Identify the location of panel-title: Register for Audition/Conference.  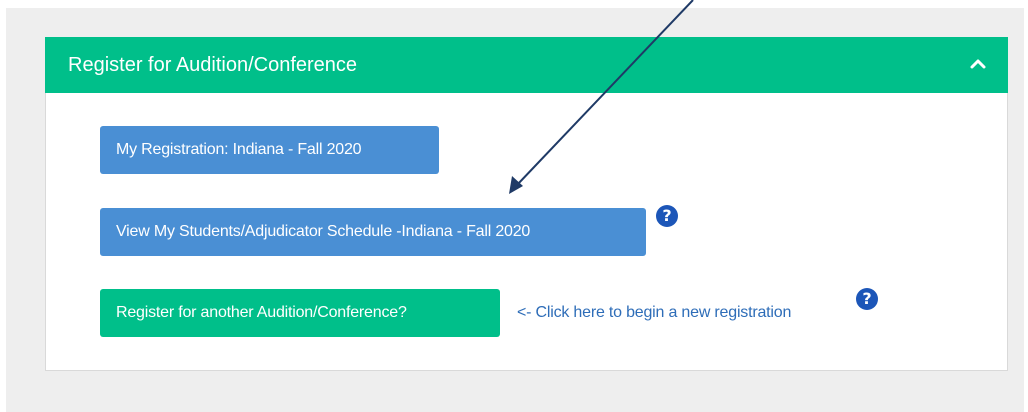
(213, 65).